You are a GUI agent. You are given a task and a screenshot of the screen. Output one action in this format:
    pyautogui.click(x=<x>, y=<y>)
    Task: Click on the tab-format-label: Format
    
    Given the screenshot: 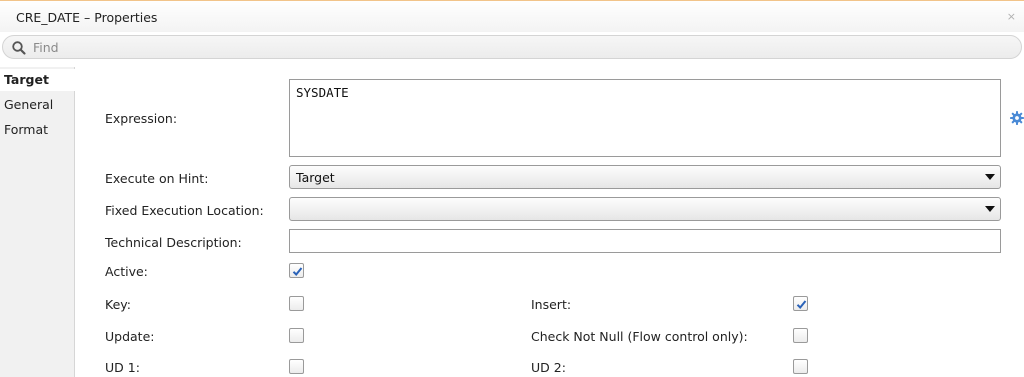 What is the action you would take?
    pyautogui.click(x=26, y=129)
    